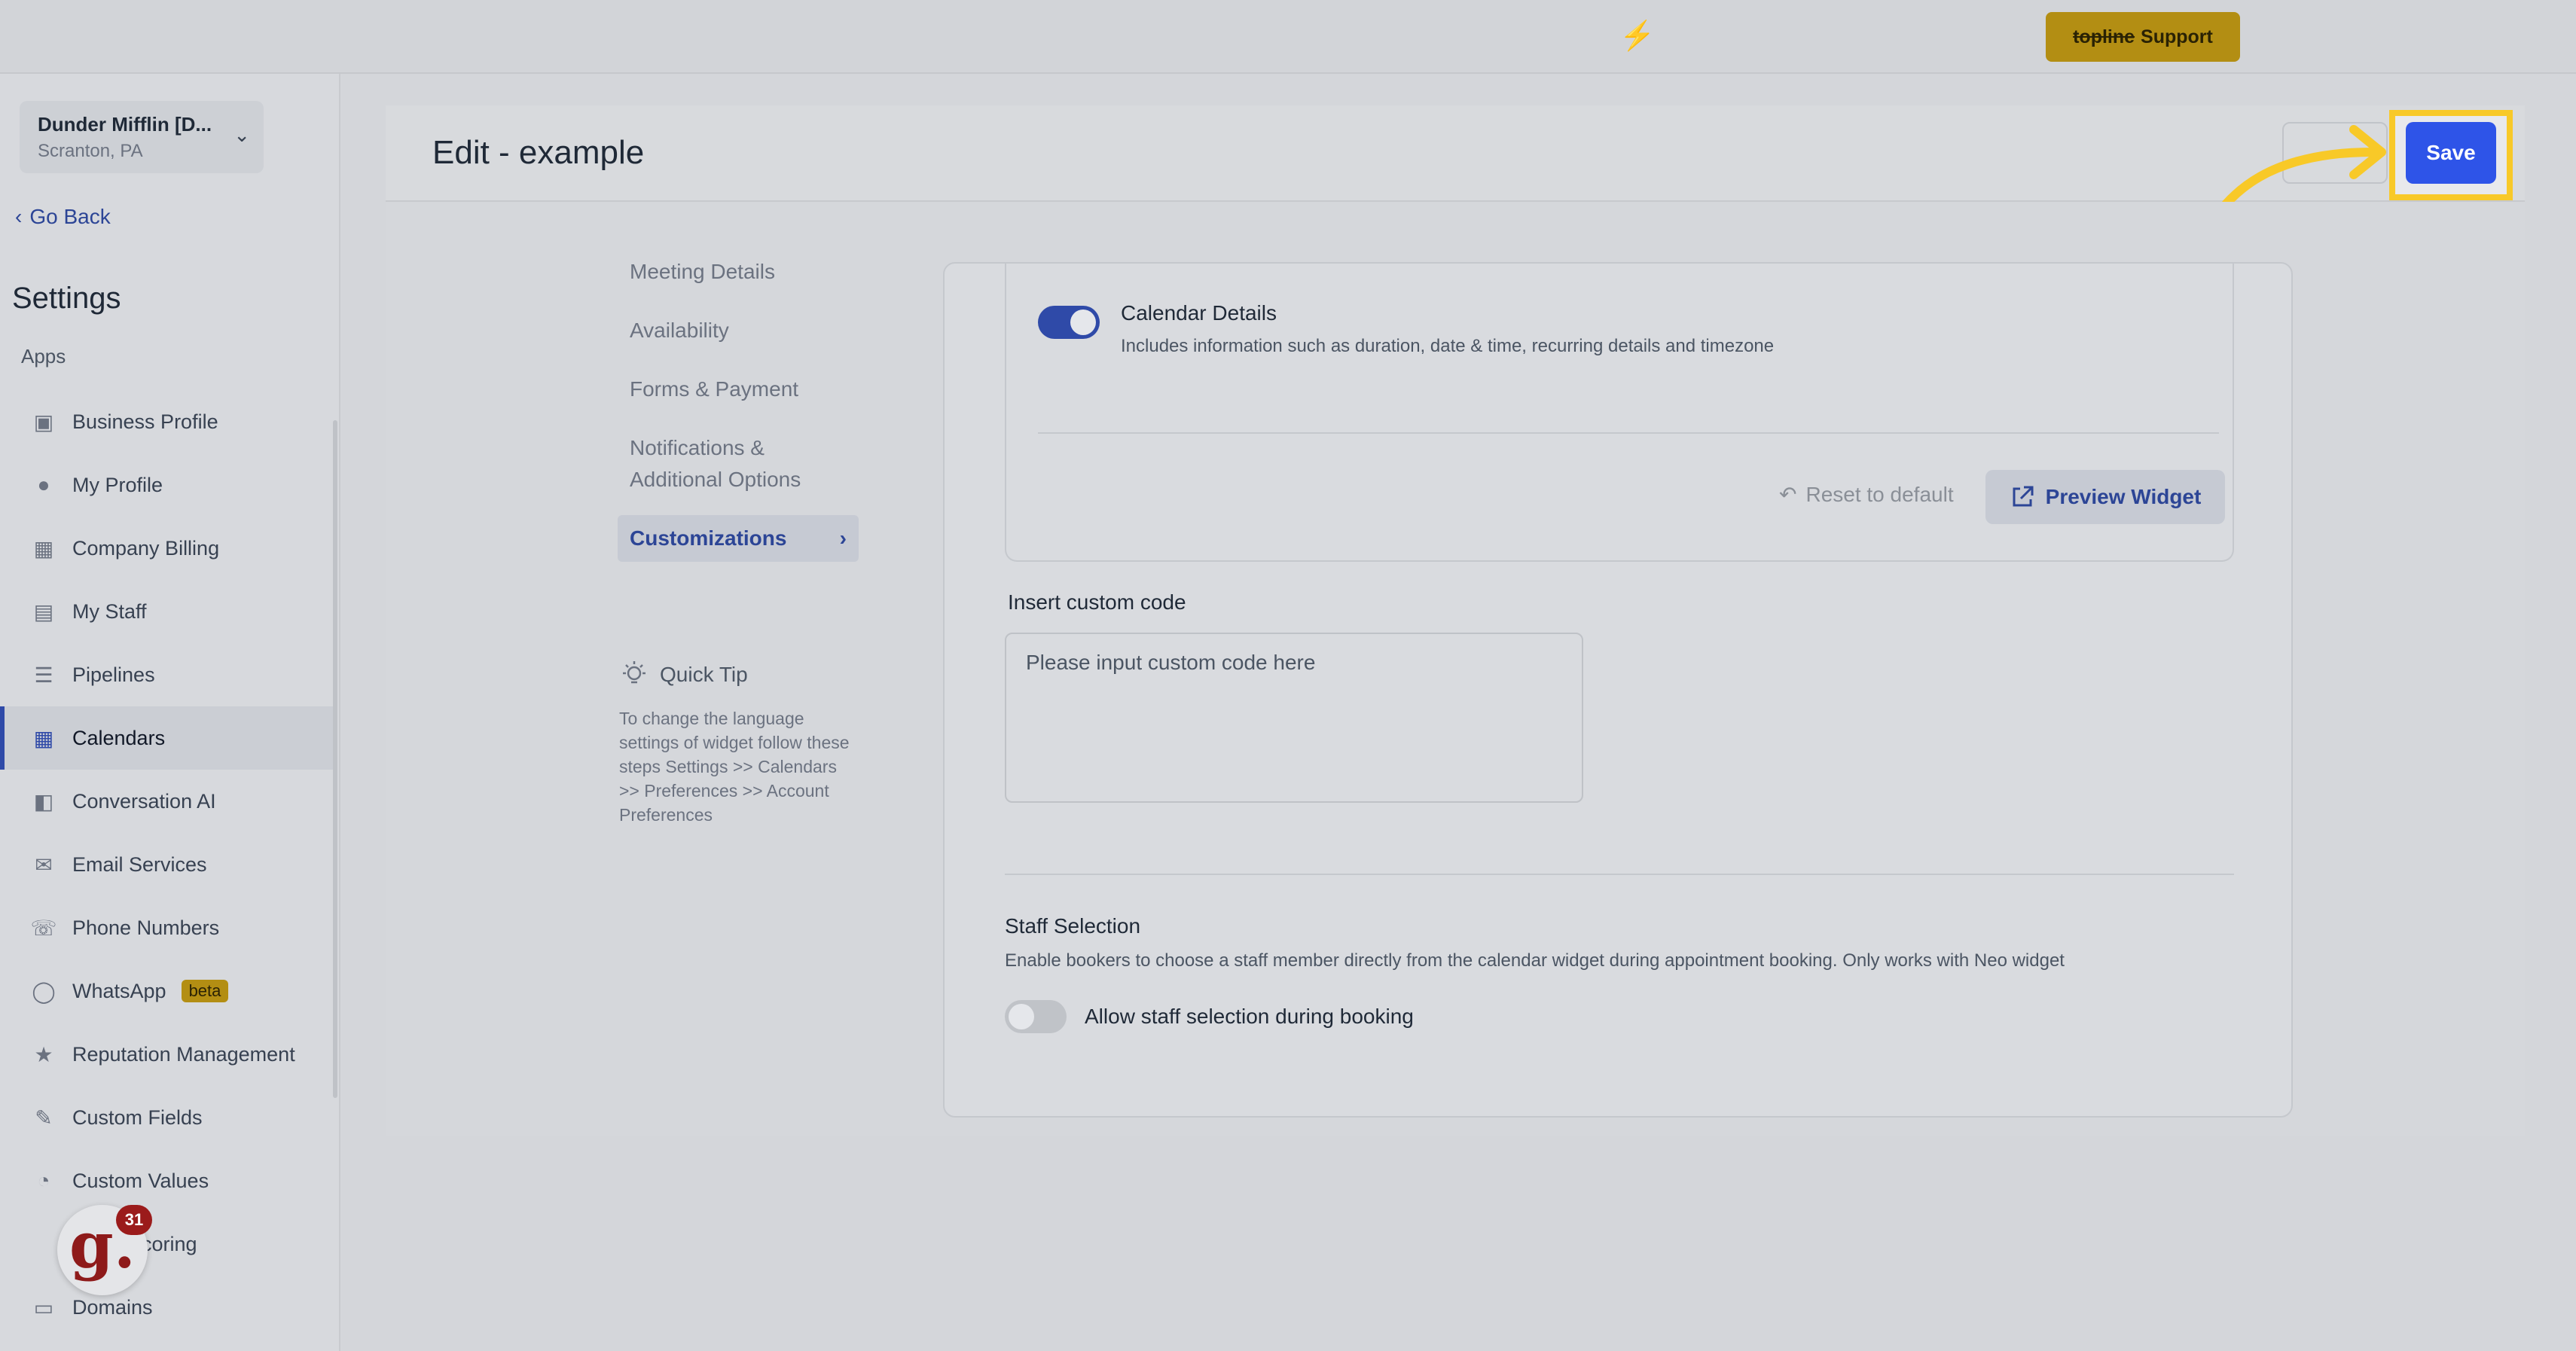  I want to click on sidebar-item-custom-fields: ✎ Custom Fields, so click(168, 1117).